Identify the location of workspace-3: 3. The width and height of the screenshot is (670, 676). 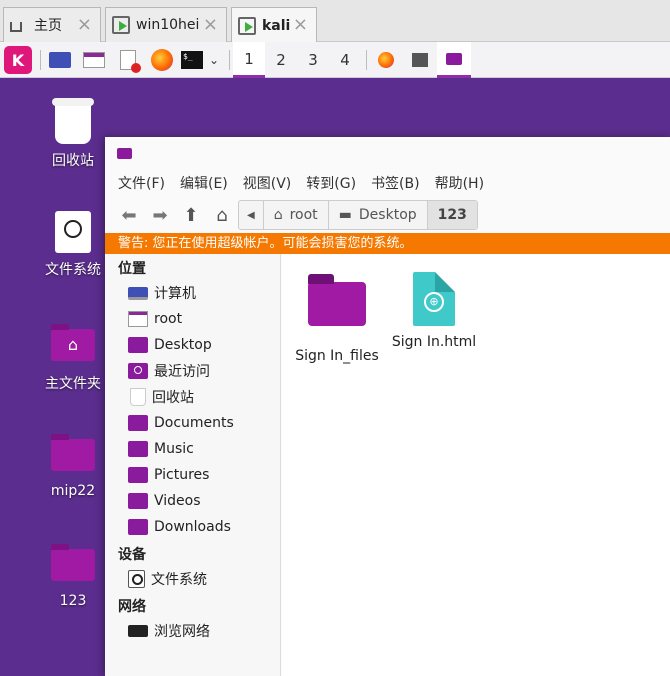
(313, 60).